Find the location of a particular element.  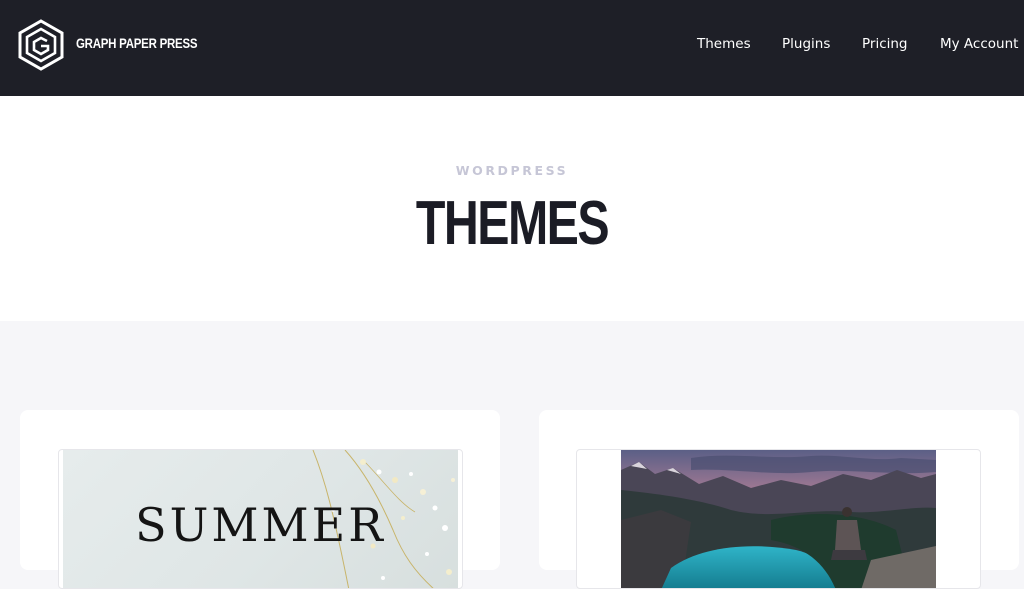

theme-card-summer: SUMMER is located at coordinates (260, 499).